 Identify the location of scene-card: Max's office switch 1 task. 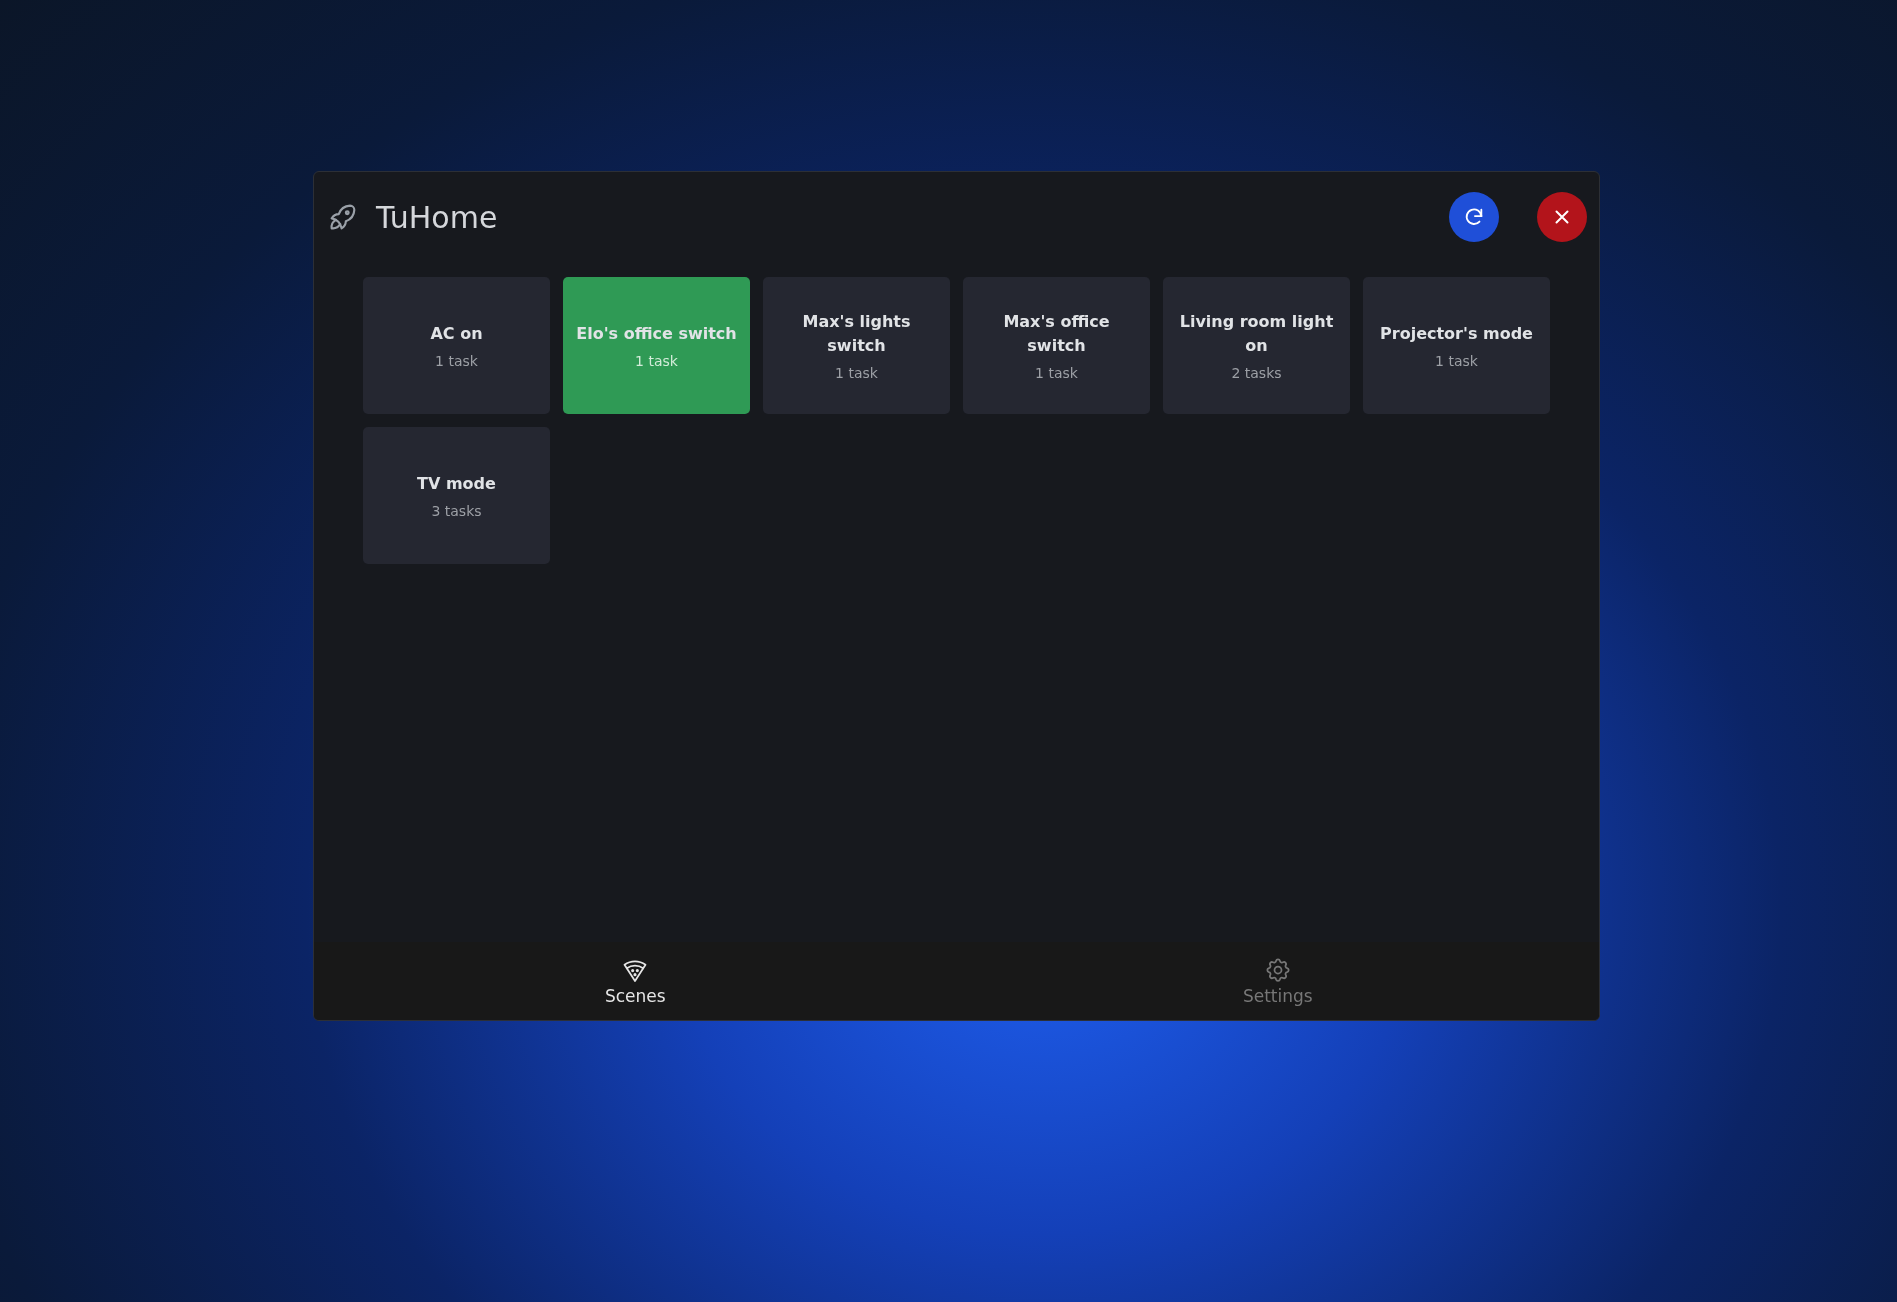
(1056, 345).